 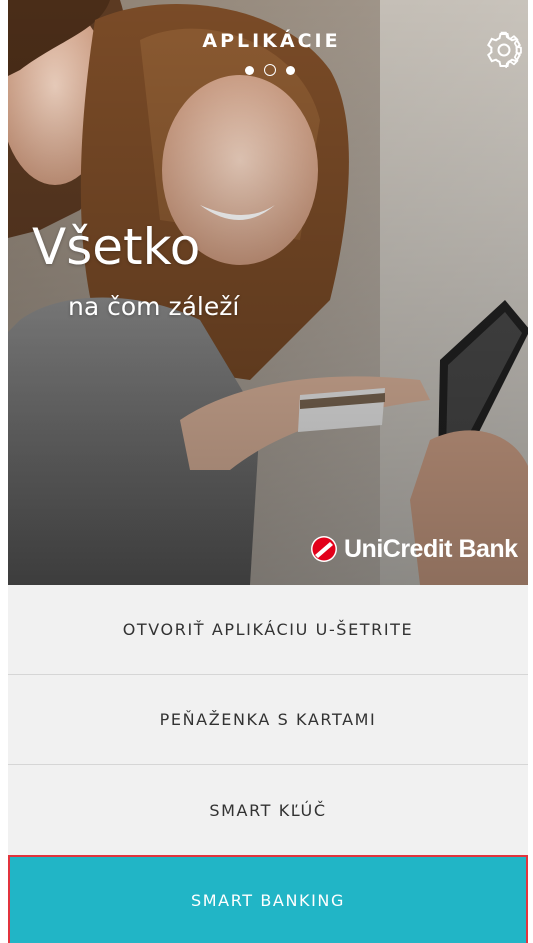 I want to click on unicredit-logo-icon, so click(x=324, y=549).